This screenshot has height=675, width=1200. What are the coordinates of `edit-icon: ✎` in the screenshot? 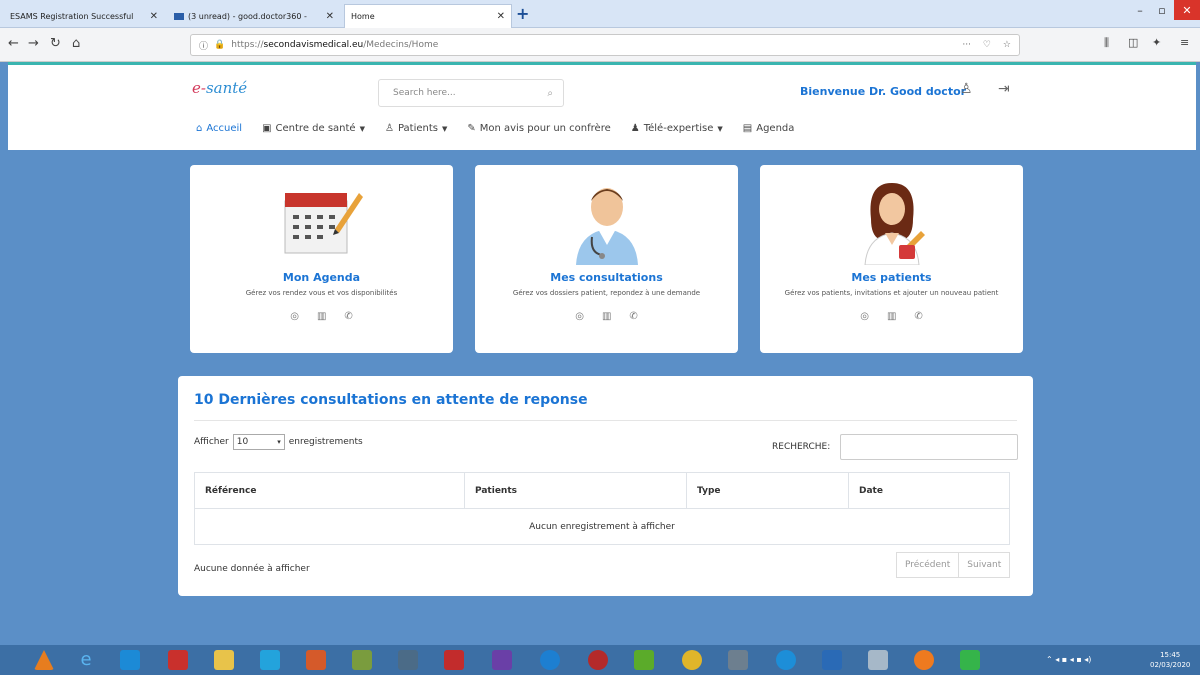 It's located at (471, 128).